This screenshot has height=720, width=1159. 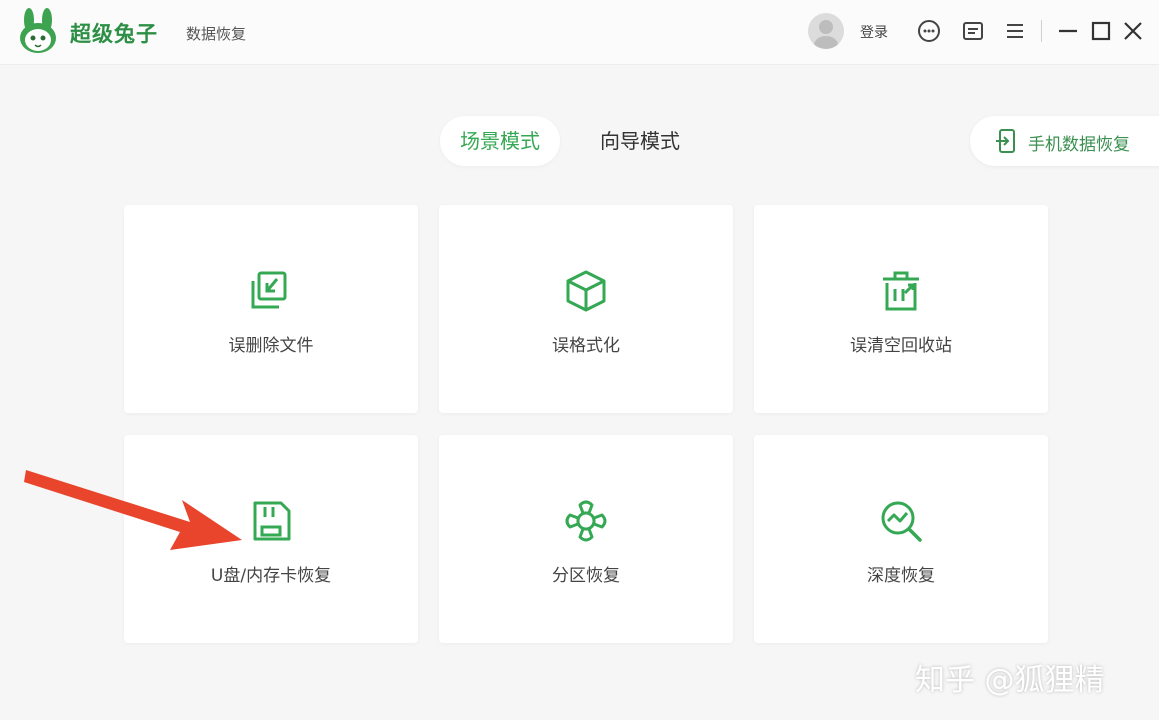 What do you see at coordinates (586, 521) in the screenshot?
I see `partition-icon` at bounding box center [586, 521].